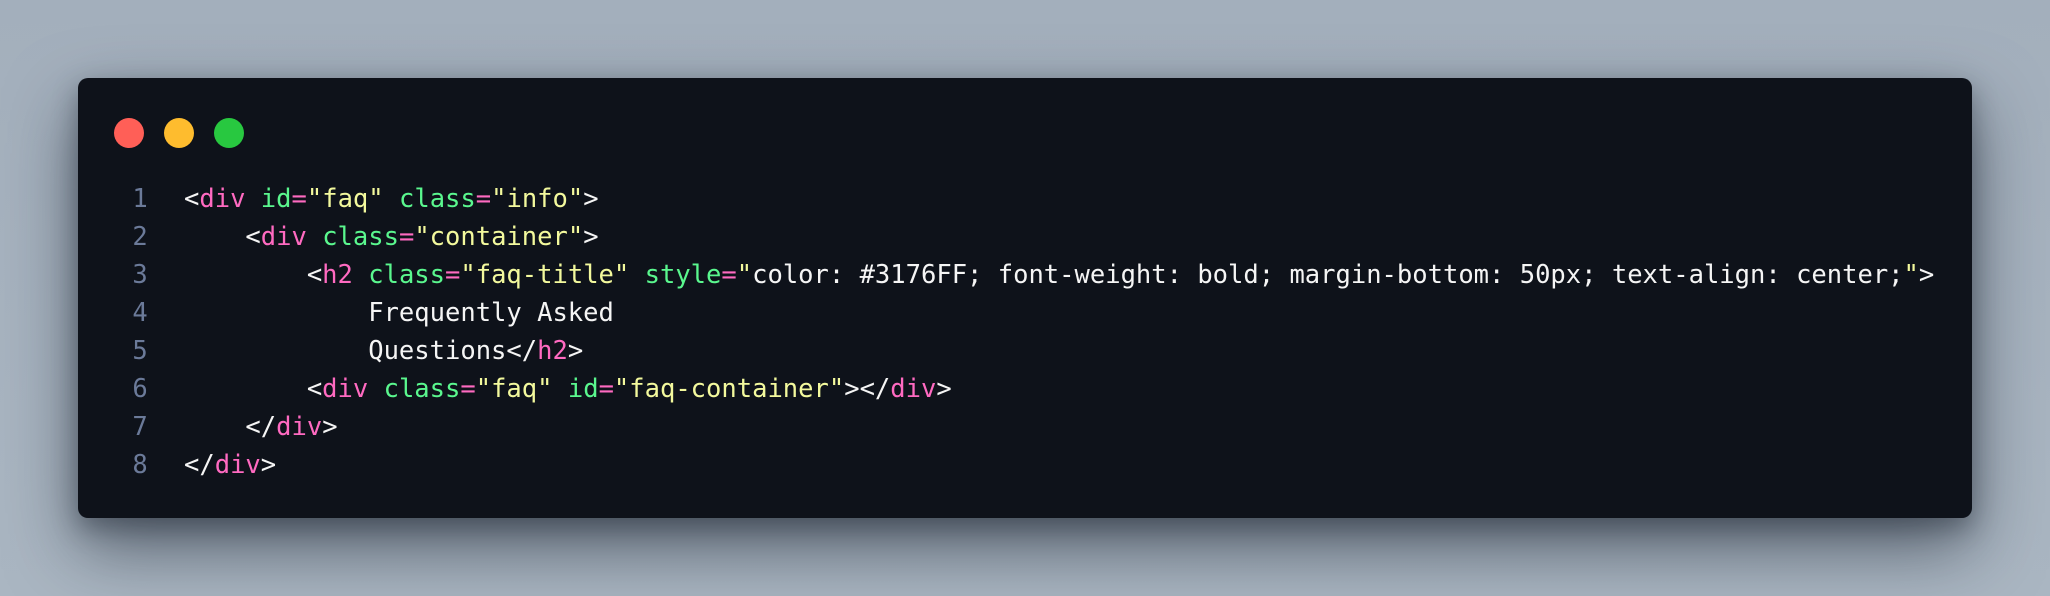 The height and width of the screenshot is (596, 2050). I want to click on code-token-str: "container", so click(499, 237).